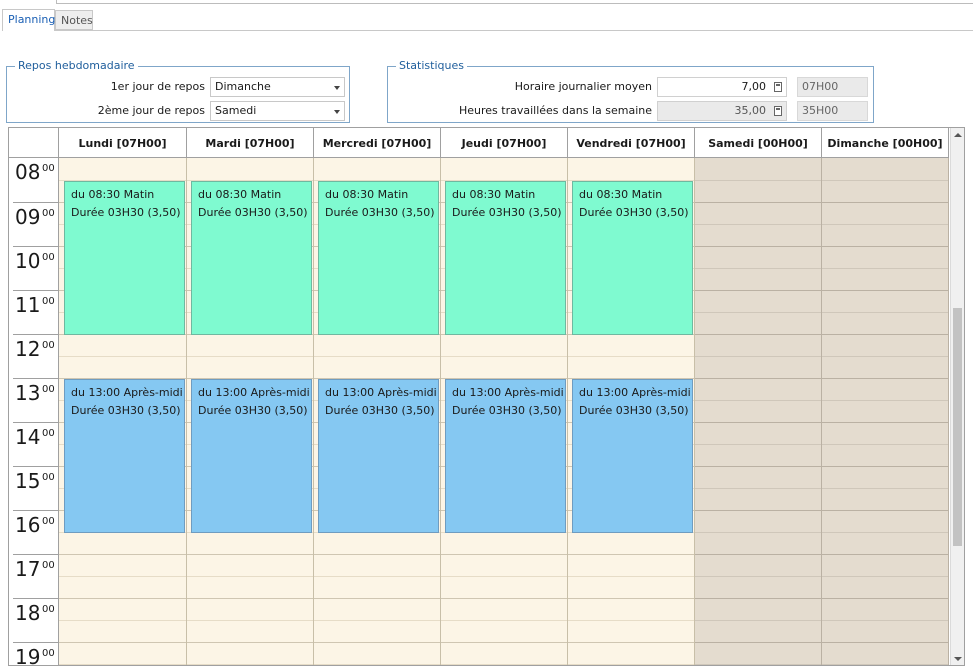 This screenshot has height=666, width=973. What do you see at coordinates (74, 20) in the screenshot?
I see `tab-notes: Notes` at bounding box center [74, 20].